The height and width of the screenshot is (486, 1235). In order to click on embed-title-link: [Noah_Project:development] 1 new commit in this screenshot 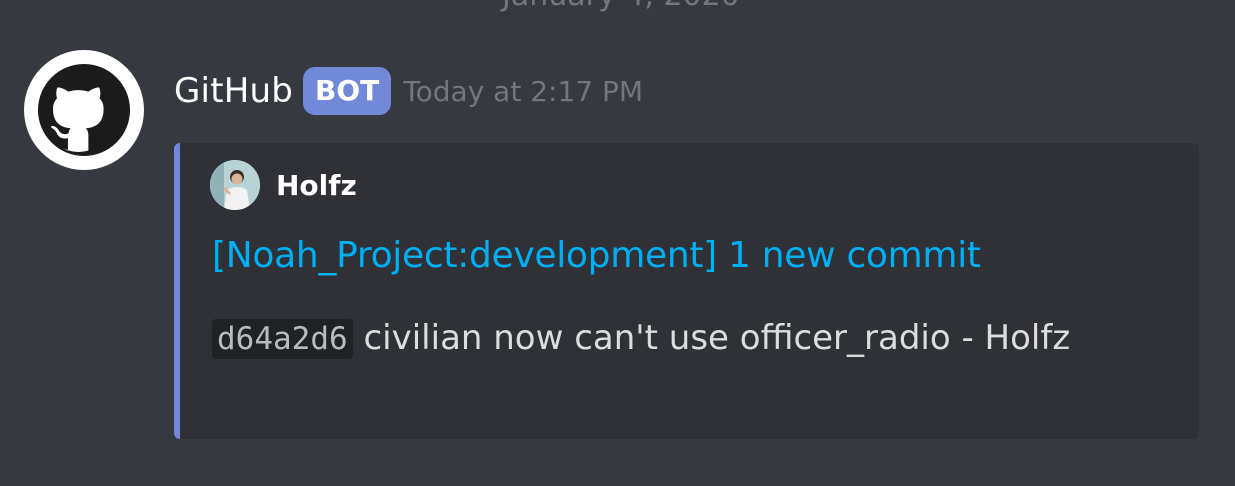, I will do `click(596, 255)`.